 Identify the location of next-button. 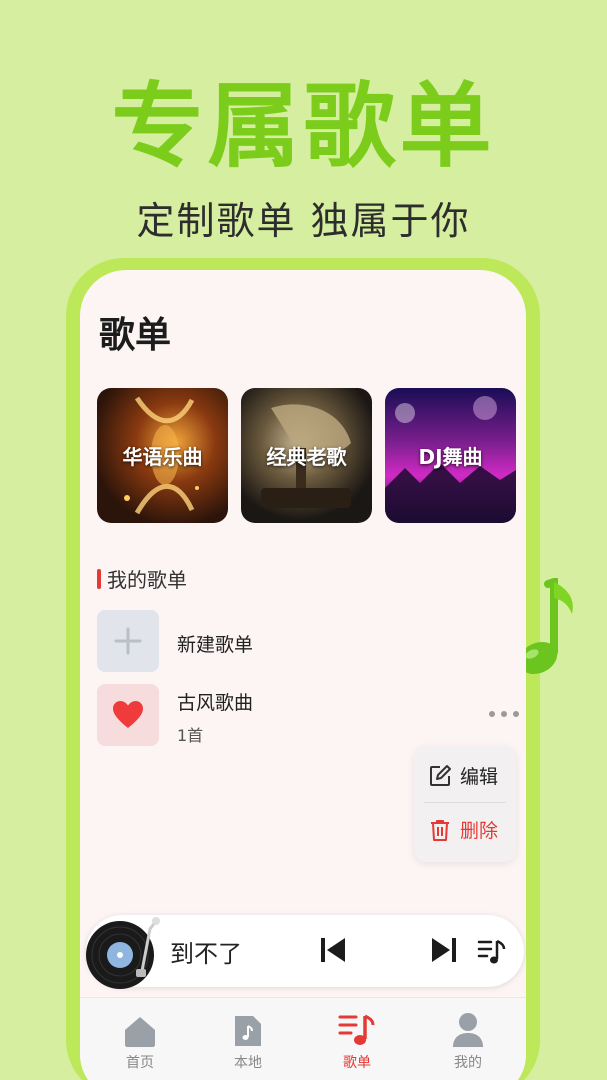
(444, 952).